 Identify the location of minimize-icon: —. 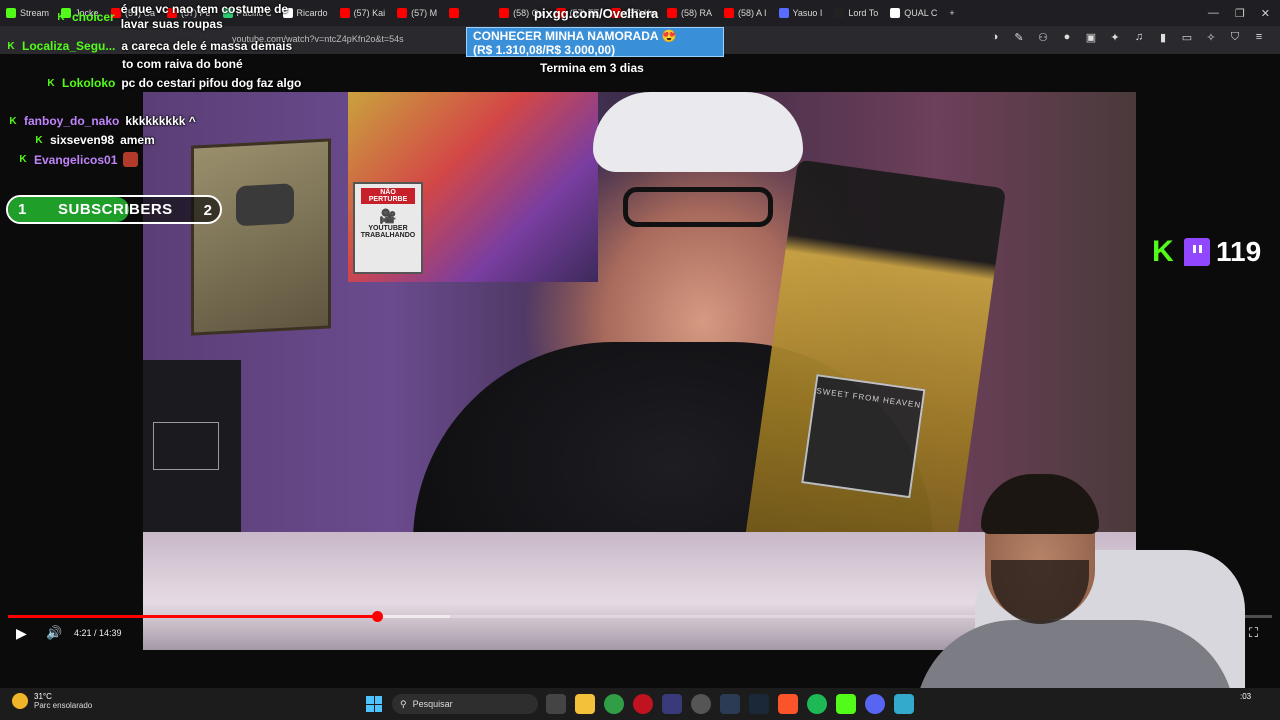
(1213, 13).